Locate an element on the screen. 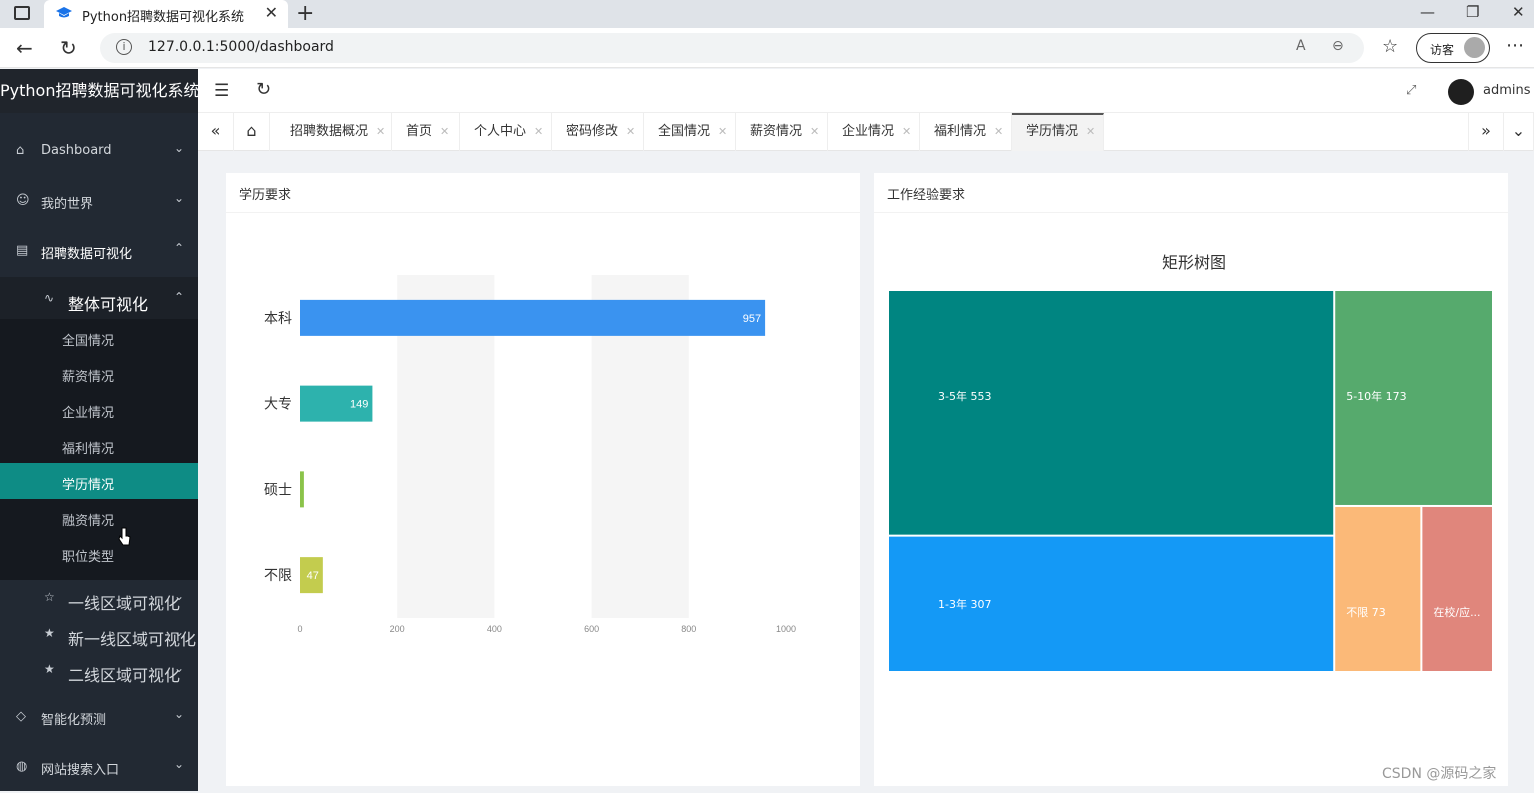 This screenshot has width=1534, height=793. calendar-icon: ▤ is located at coordinates (22, 250).